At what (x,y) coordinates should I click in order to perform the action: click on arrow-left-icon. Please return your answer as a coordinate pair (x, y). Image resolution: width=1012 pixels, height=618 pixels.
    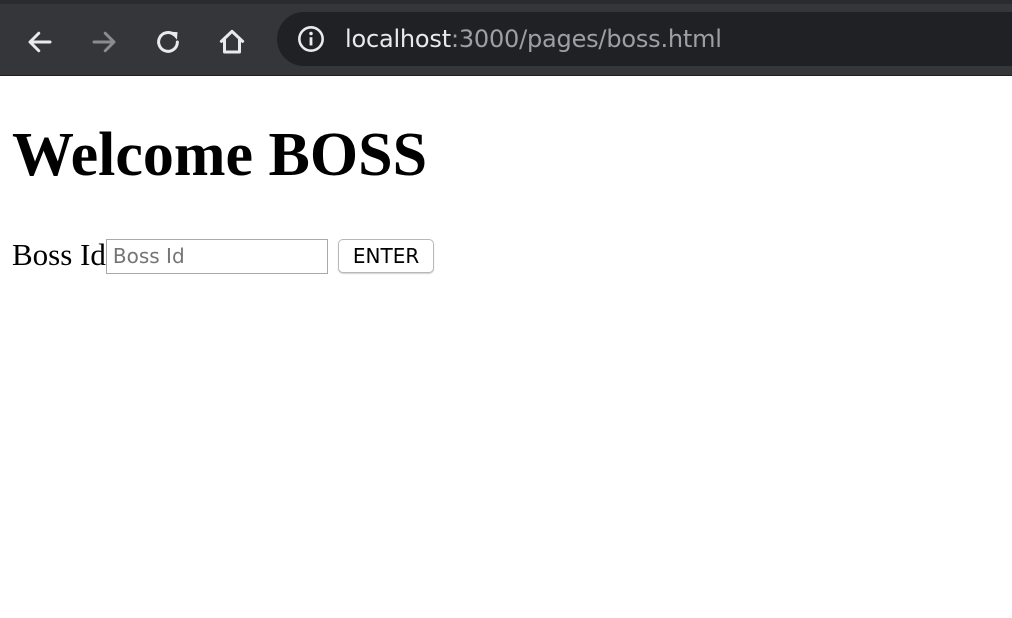
    Looking at the image, I should click on (40, 42).